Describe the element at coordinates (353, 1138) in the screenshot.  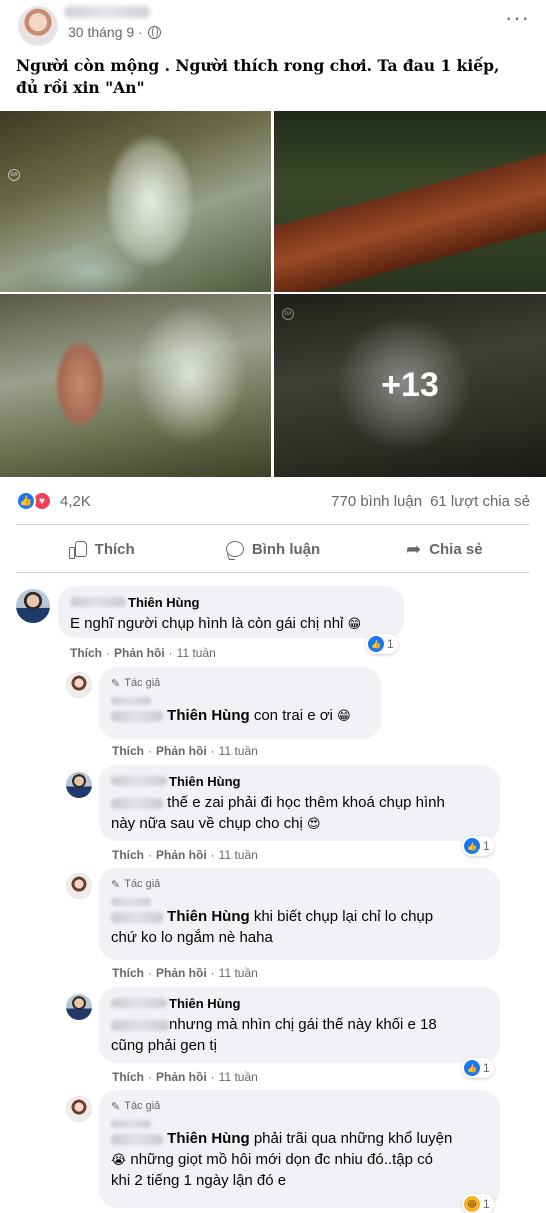
I see `comment-text-line-1: phải trãi qua những khổ luyện` at that location.